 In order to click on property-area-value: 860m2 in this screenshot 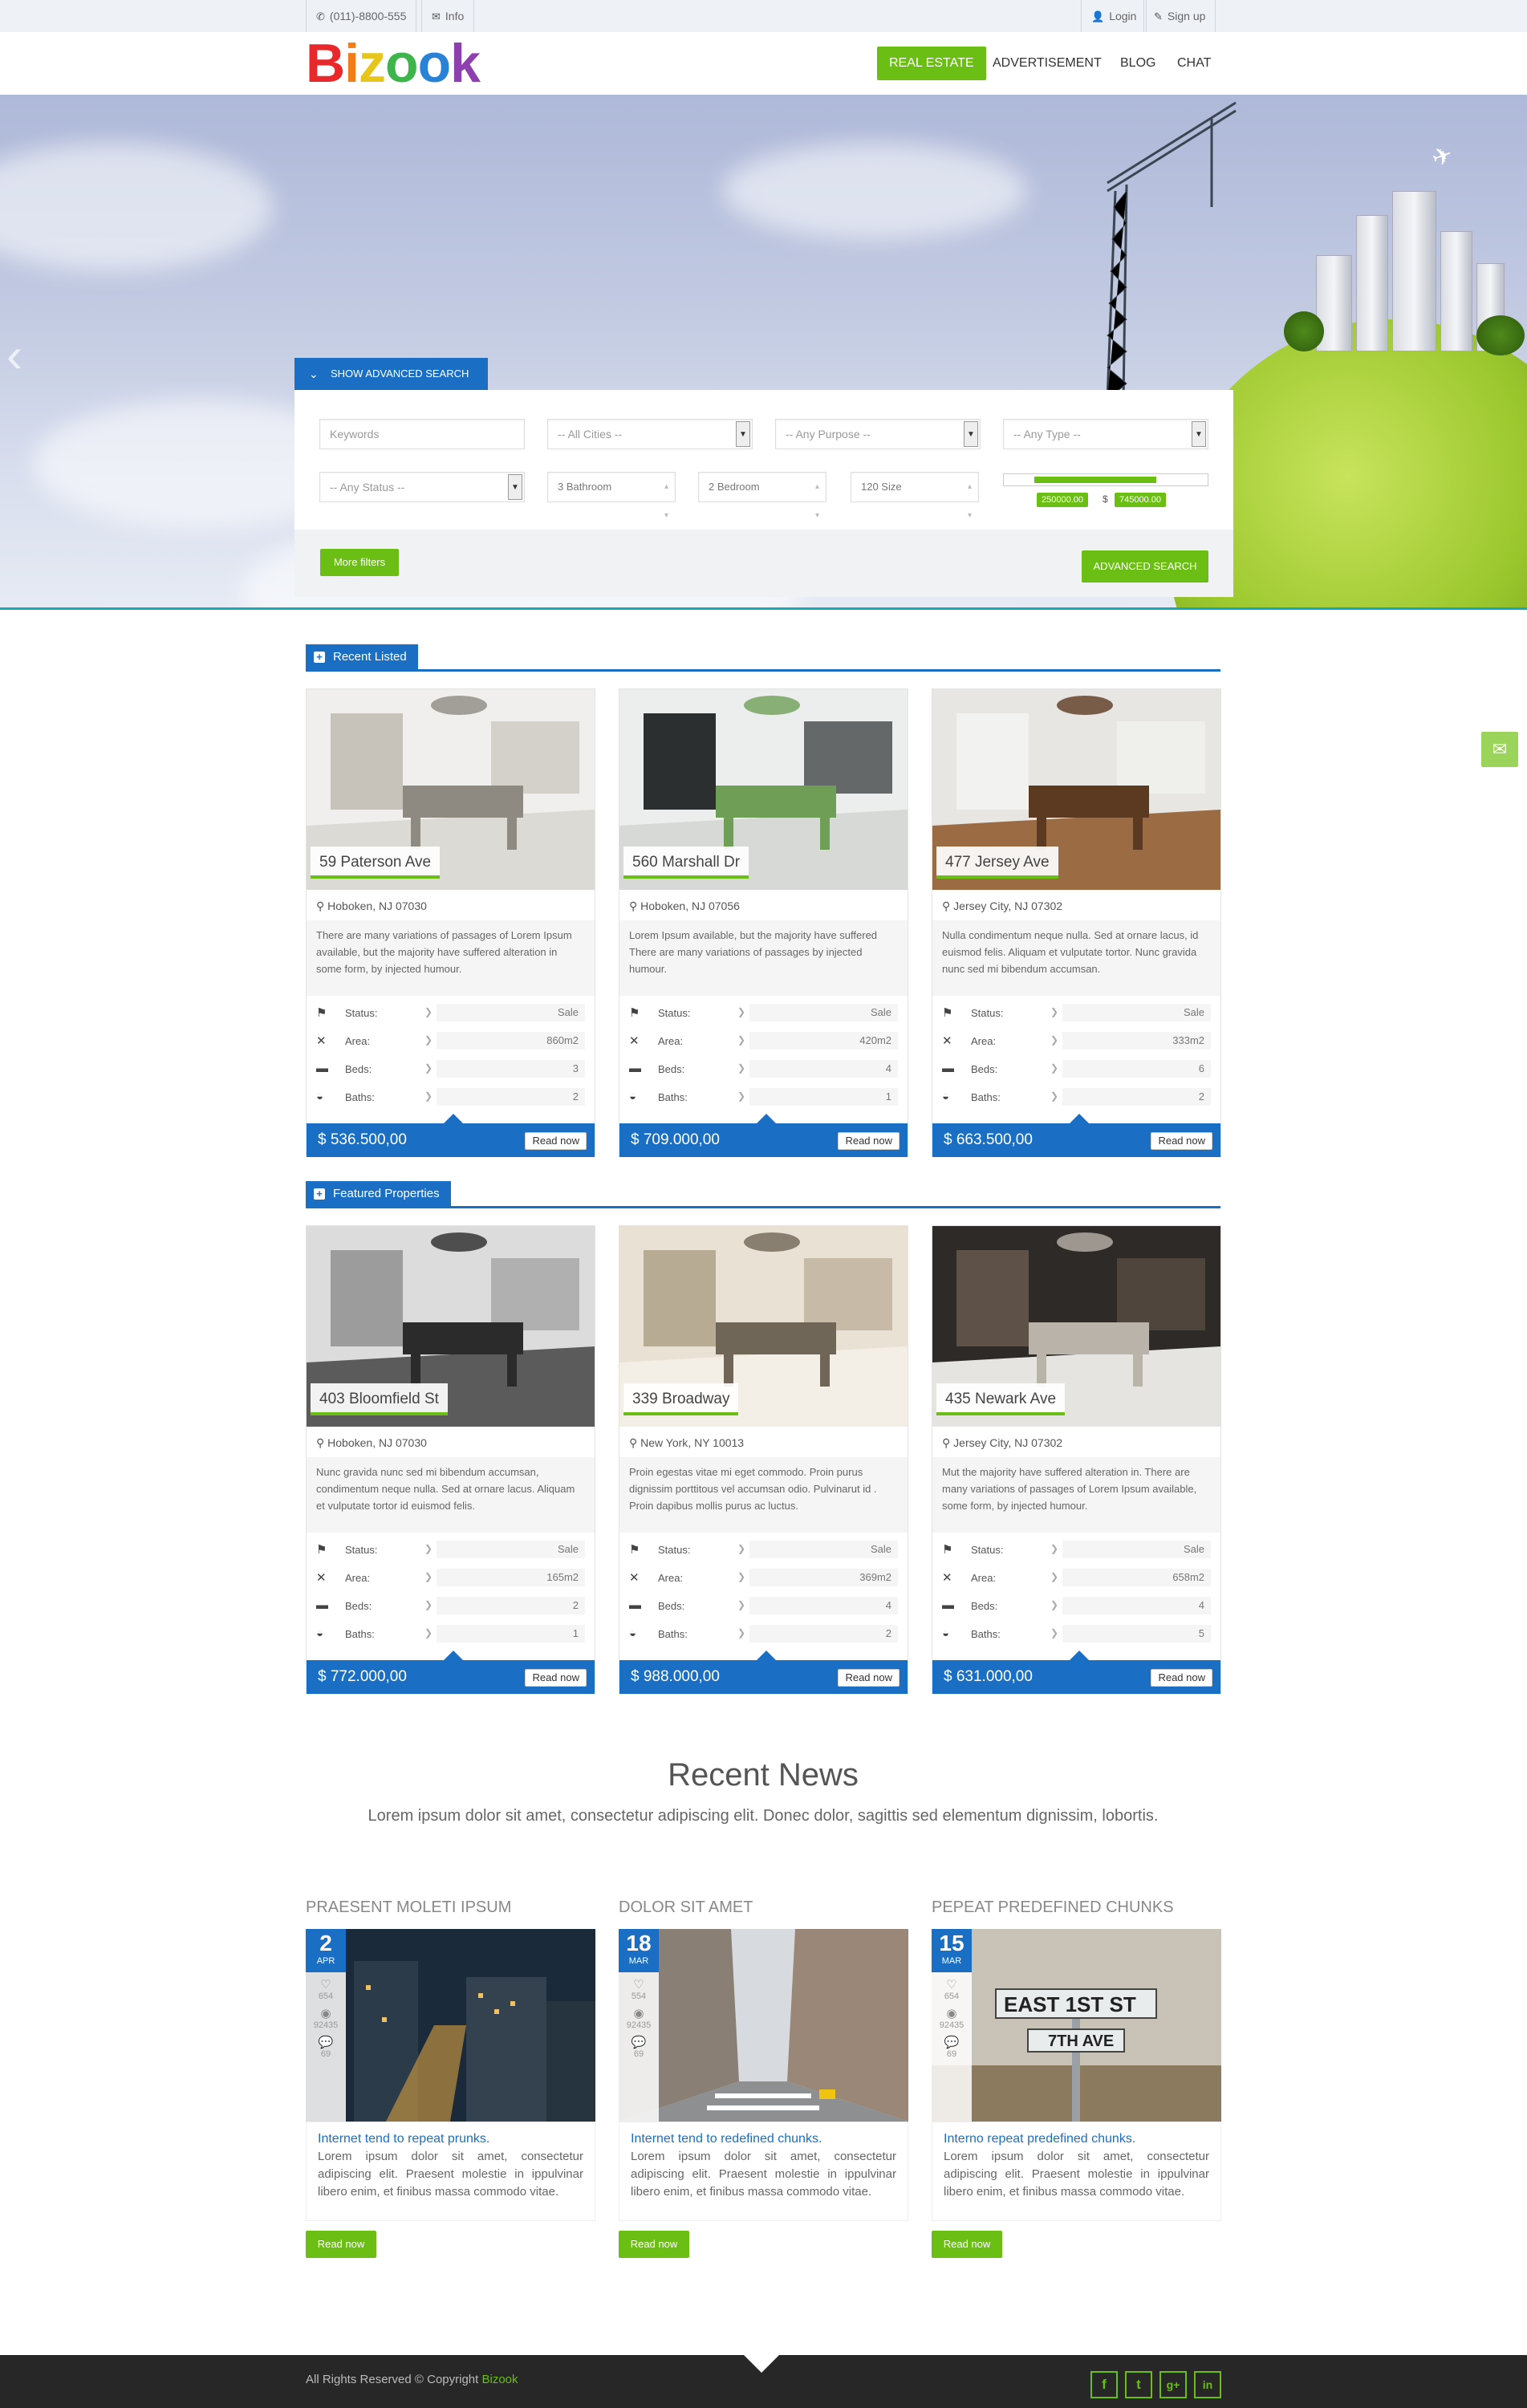, I will do `click(511, 1041)`.